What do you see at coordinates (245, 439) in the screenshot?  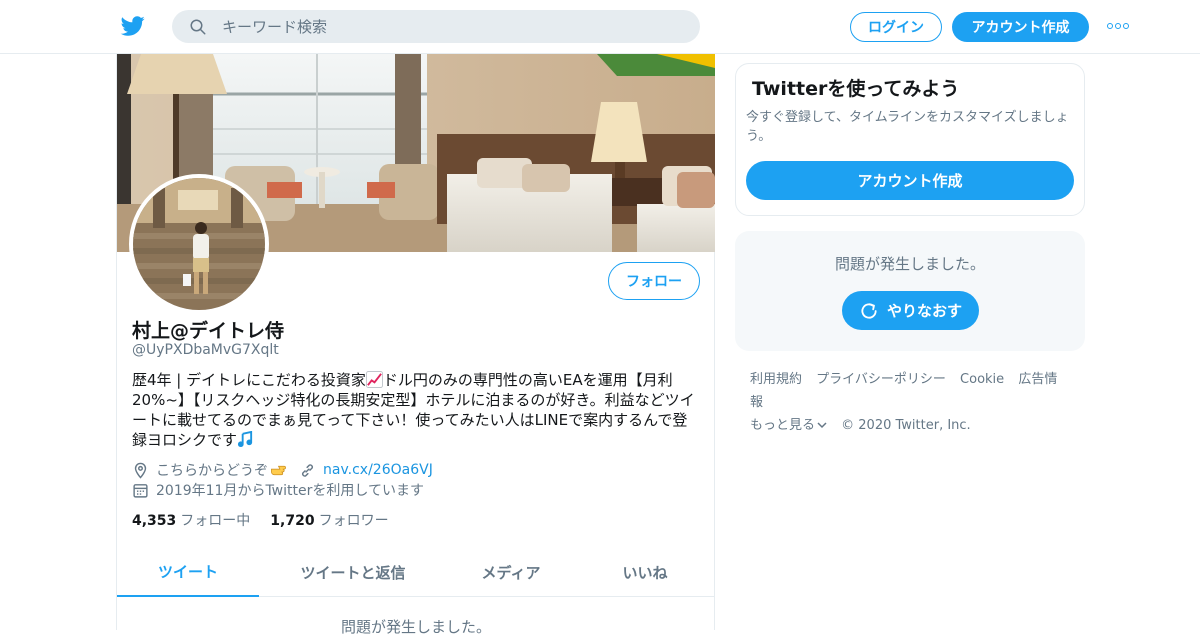 I see `music-notes-emoji-icon` at bounding box center [245, 439].